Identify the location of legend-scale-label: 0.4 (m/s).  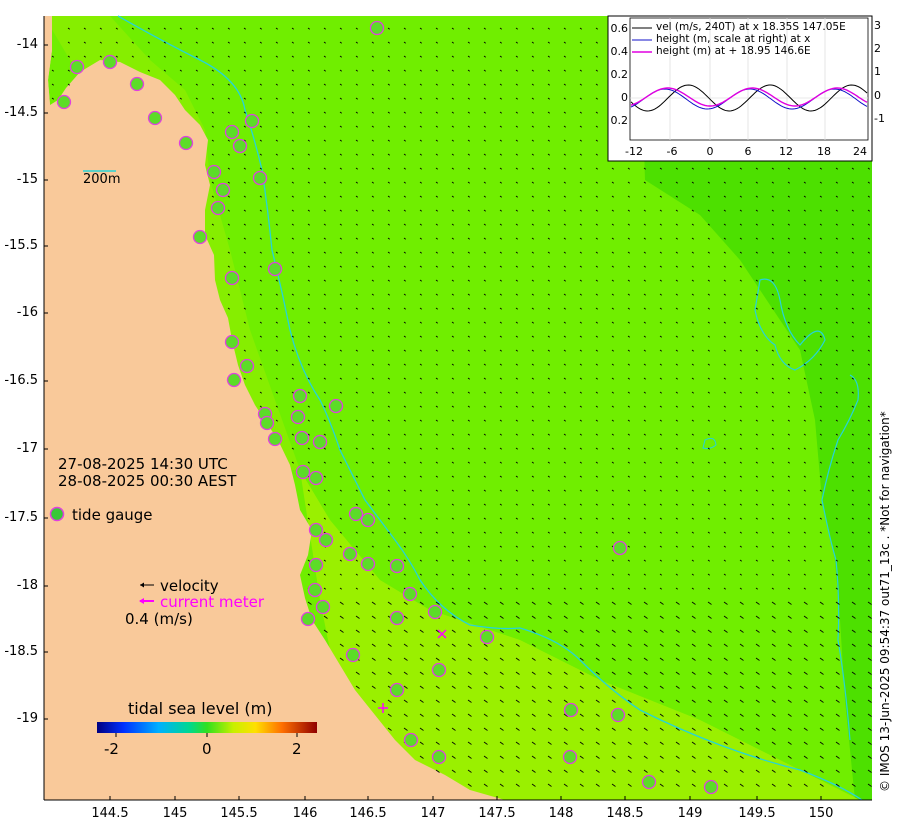
(159, 619).